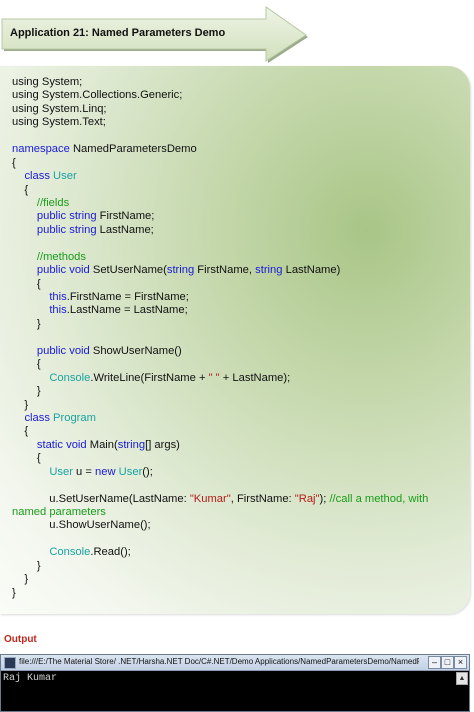 This screenshot has width=474, height=712. Describe the element at coordinates (238, 216) in the screenshot. I see `code-line: public string FirstName;` at that location.